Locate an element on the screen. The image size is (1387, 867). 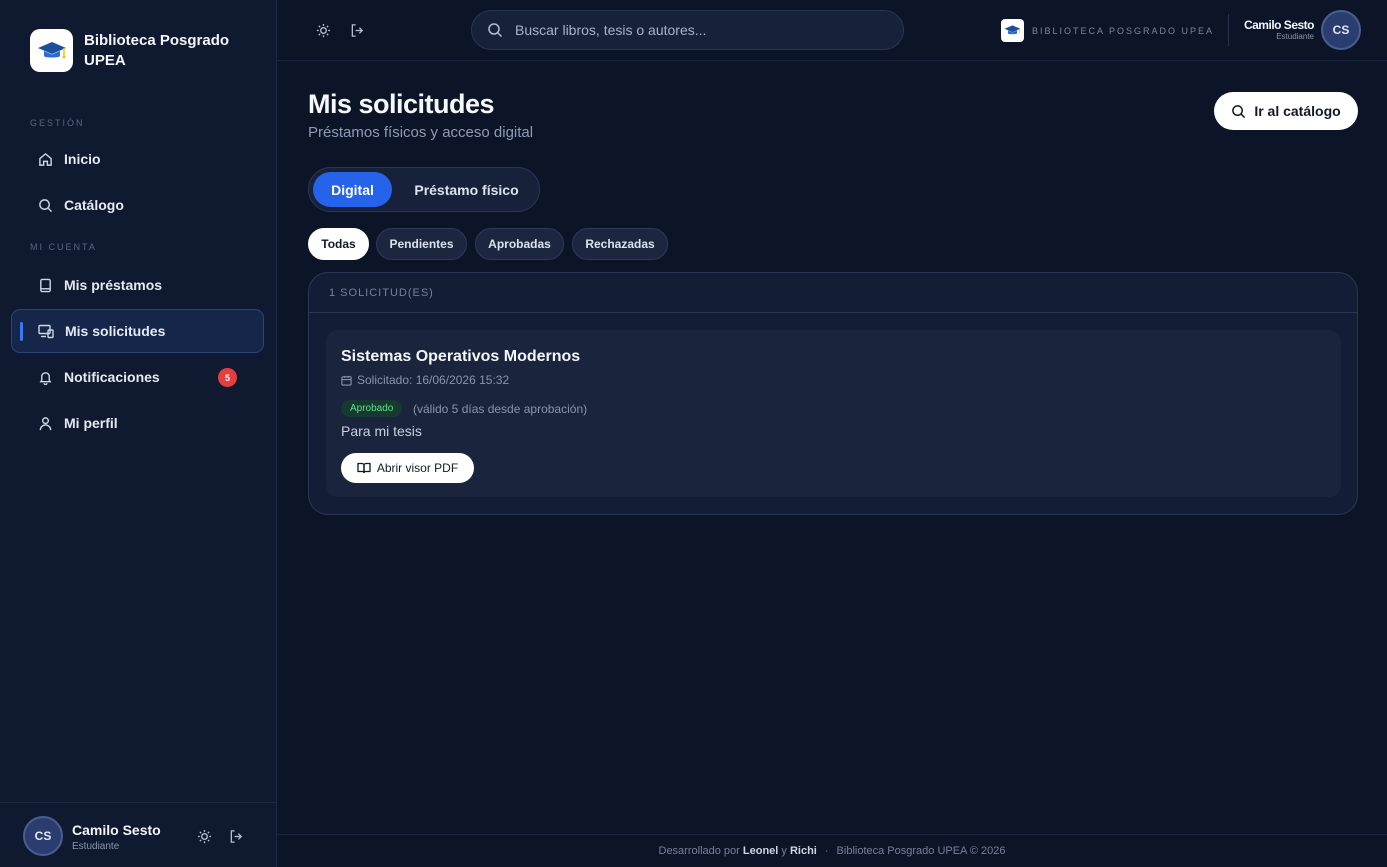
book-icon is located at coordinates (45, 285).